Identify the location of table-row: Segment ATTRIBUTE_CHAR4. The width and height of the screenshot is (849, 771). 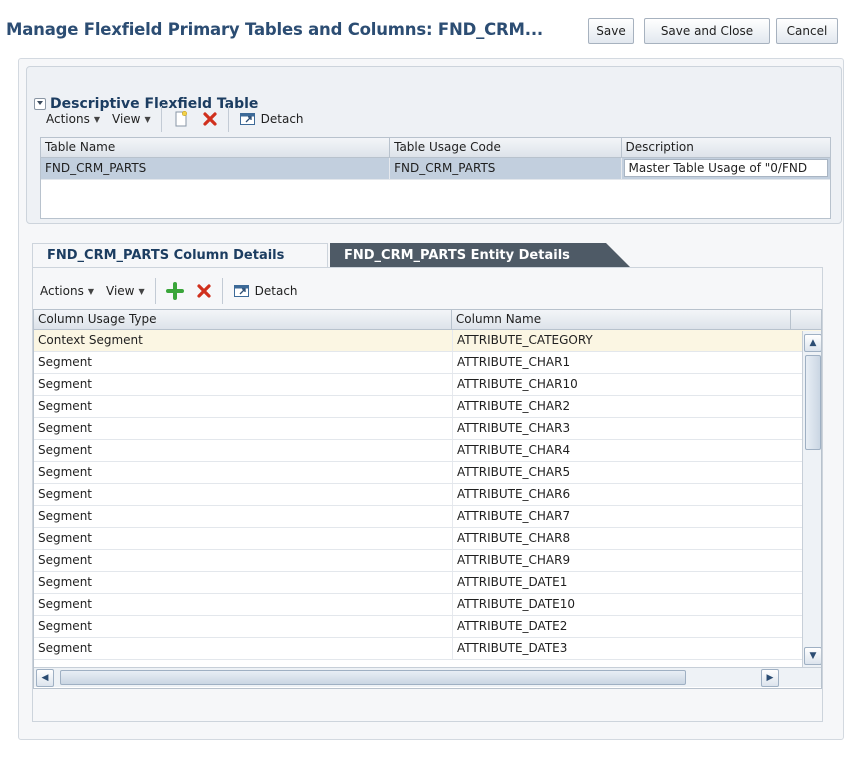
(427, 451).